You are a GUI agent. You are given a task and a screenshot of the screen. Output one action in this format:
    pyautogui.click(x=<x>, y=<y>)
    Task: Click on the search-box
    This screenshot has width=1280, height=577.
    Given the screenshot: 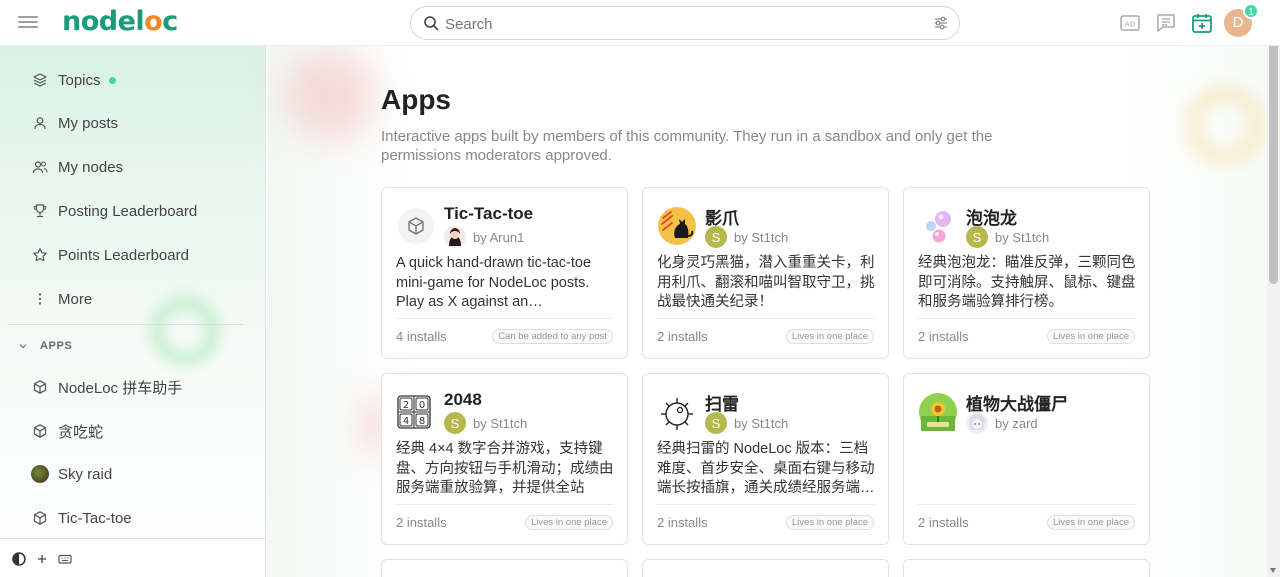 What is the action you would take?
    pyautogui.click(x=685, y=23)
    